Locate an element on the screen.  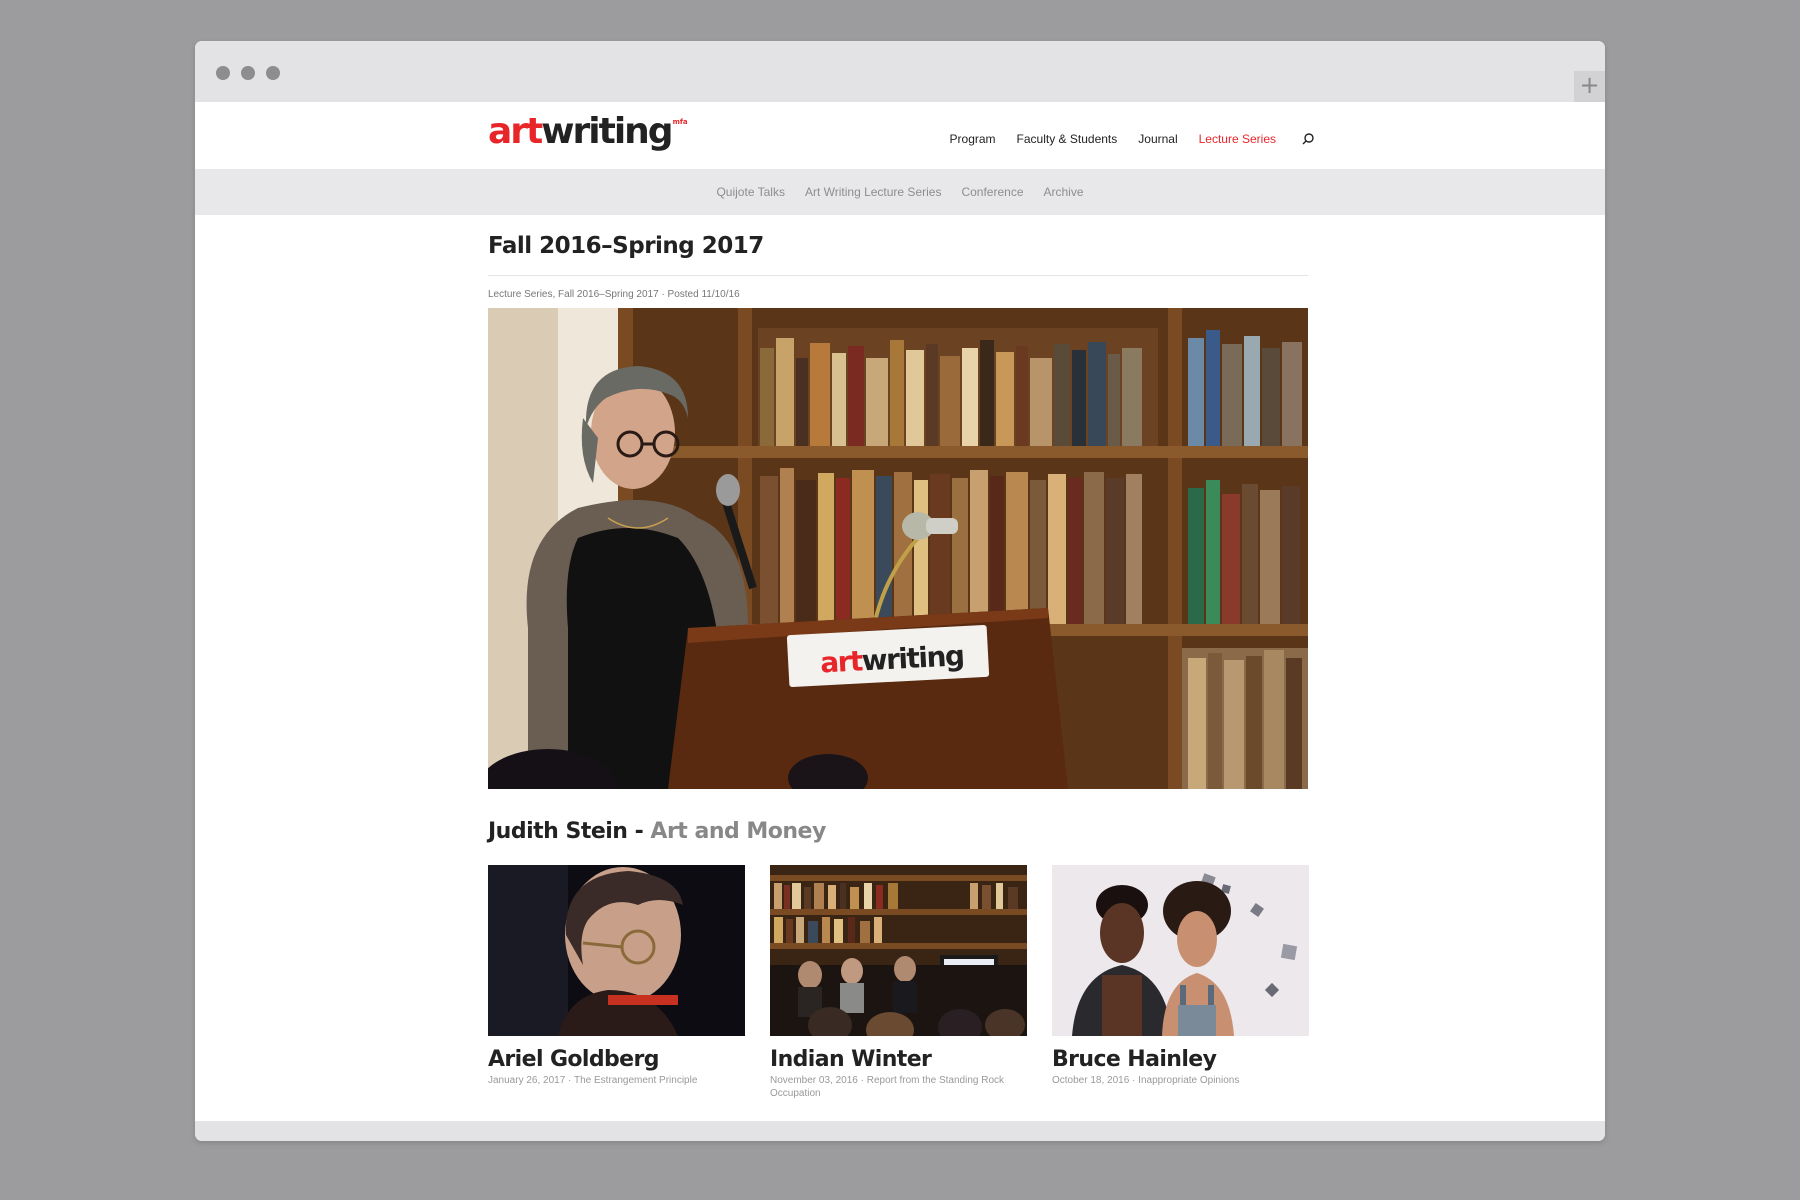
feature-title: Judith Stein - Art and Money is located at coordinates (898, 832).